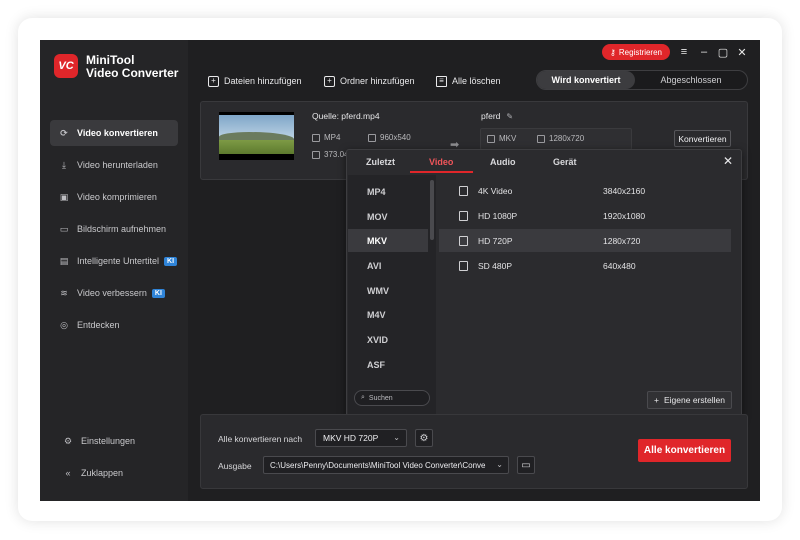 The image size is (800, 540). I want to click on maximize-icon: ▢, so click(723, 52).